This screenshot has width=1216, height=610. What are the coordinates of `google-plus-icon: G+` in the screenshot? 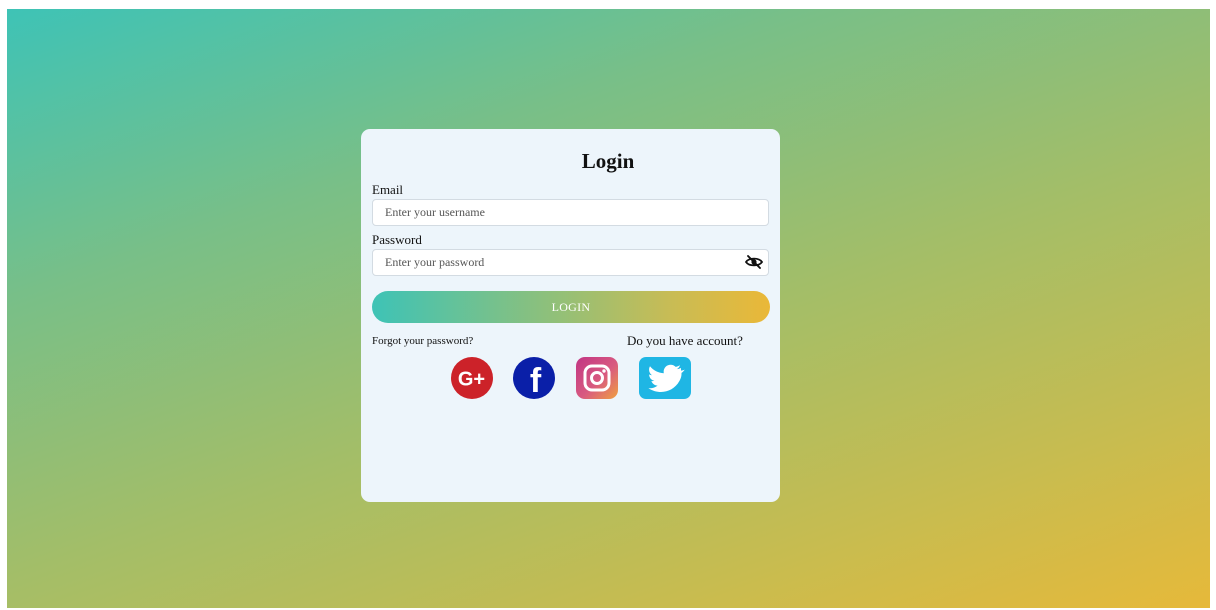 It's located at (472, 378).